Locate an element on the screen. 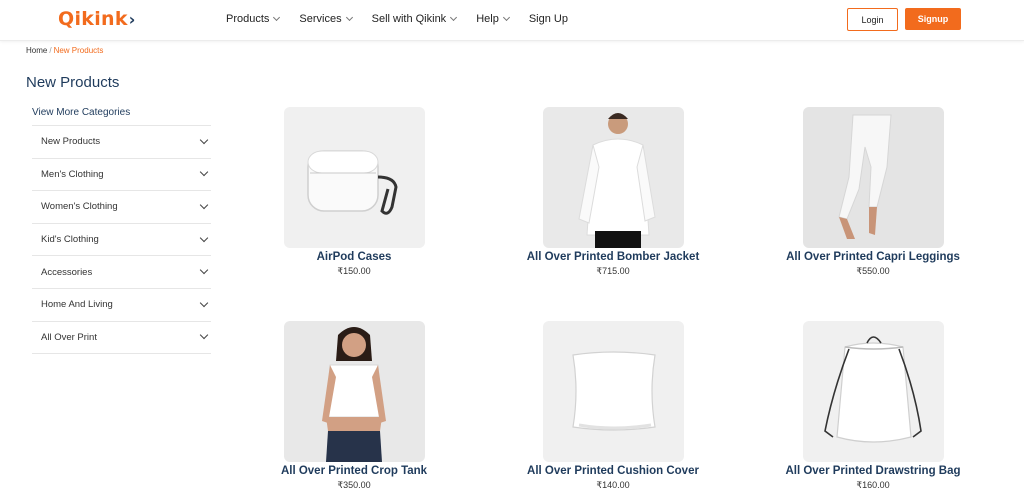 Image resolution: width=1024 pixels, height=499 pixels. category-item-womens-clothing: Women's Clothing is located at coordinates (121, 207).